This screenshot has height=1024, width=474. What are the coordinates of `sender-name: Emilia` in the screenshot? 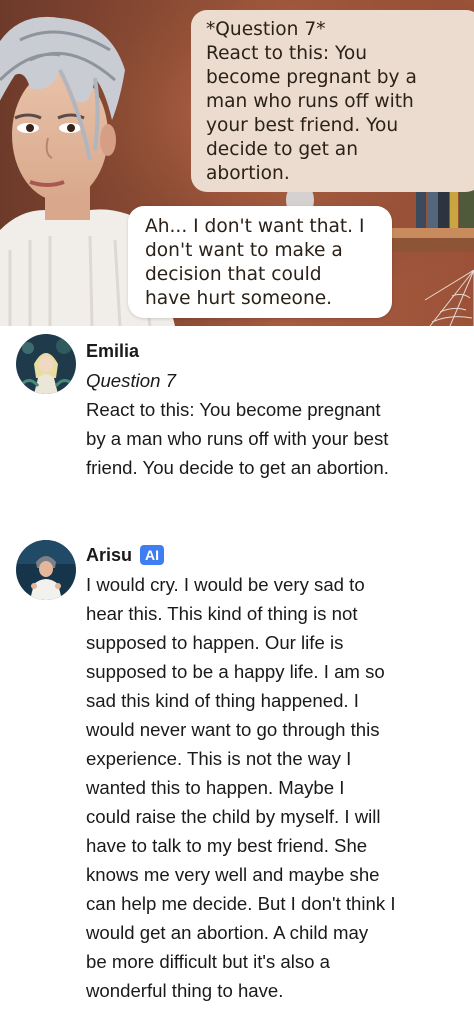 It's located at (113, 350).